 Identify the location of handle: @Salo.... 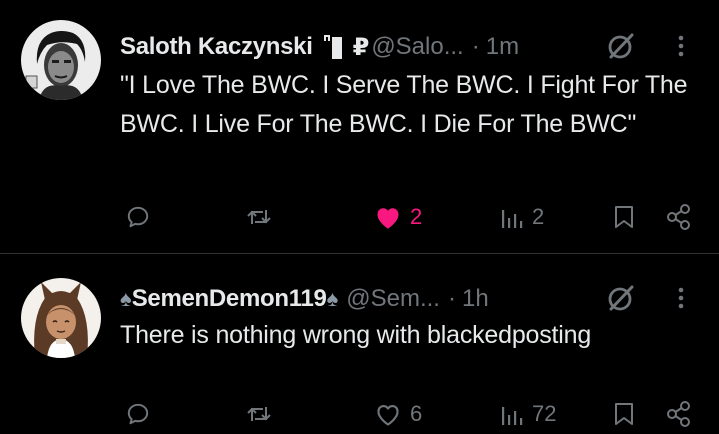
(417, 47).